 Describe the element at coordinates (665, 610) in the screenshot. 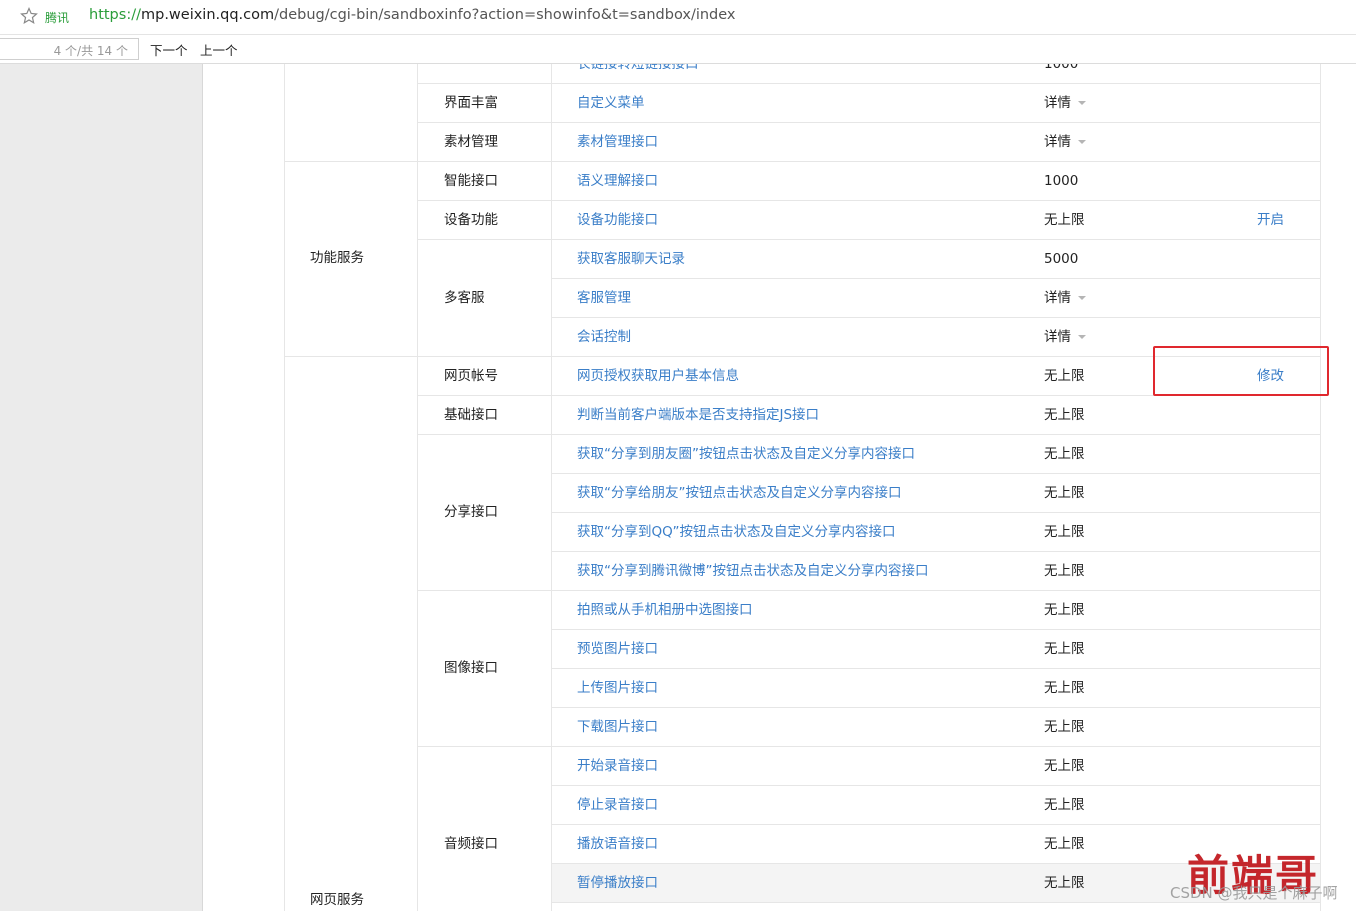

I see `api-link: 拍照或从手机相册中选图接口` at that location.